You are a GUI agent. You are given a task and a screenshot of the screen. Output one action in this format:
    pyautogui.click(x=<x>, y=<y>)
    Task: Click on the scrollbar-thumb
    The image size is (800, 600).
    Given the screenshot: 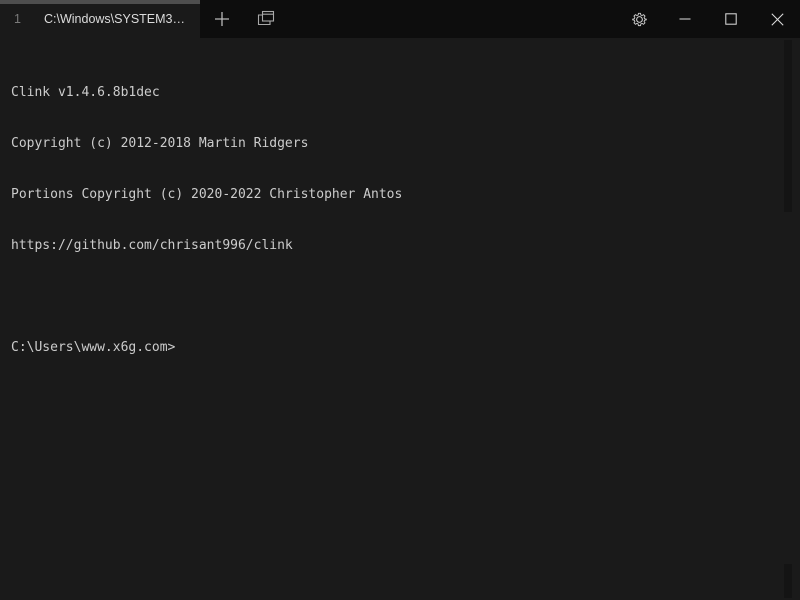 What is the action you would take?
    pyautogui.click(x=788, y=126)
    